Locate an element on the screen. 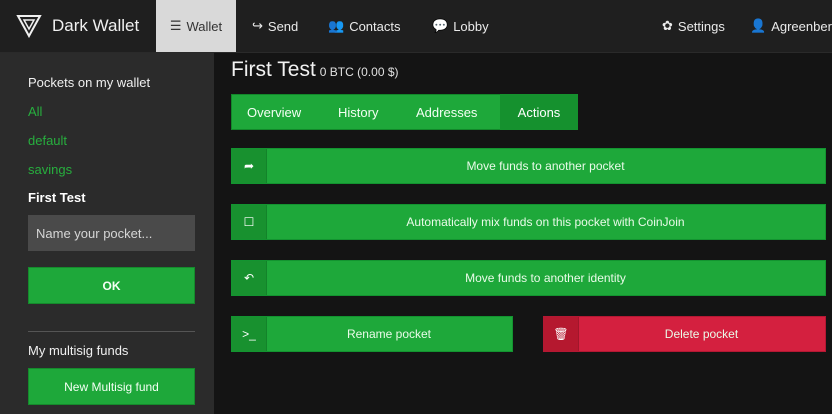 The width and height of the screenshot is (832, 414). nav-send-label: Send is located at coordinates (283, 26).